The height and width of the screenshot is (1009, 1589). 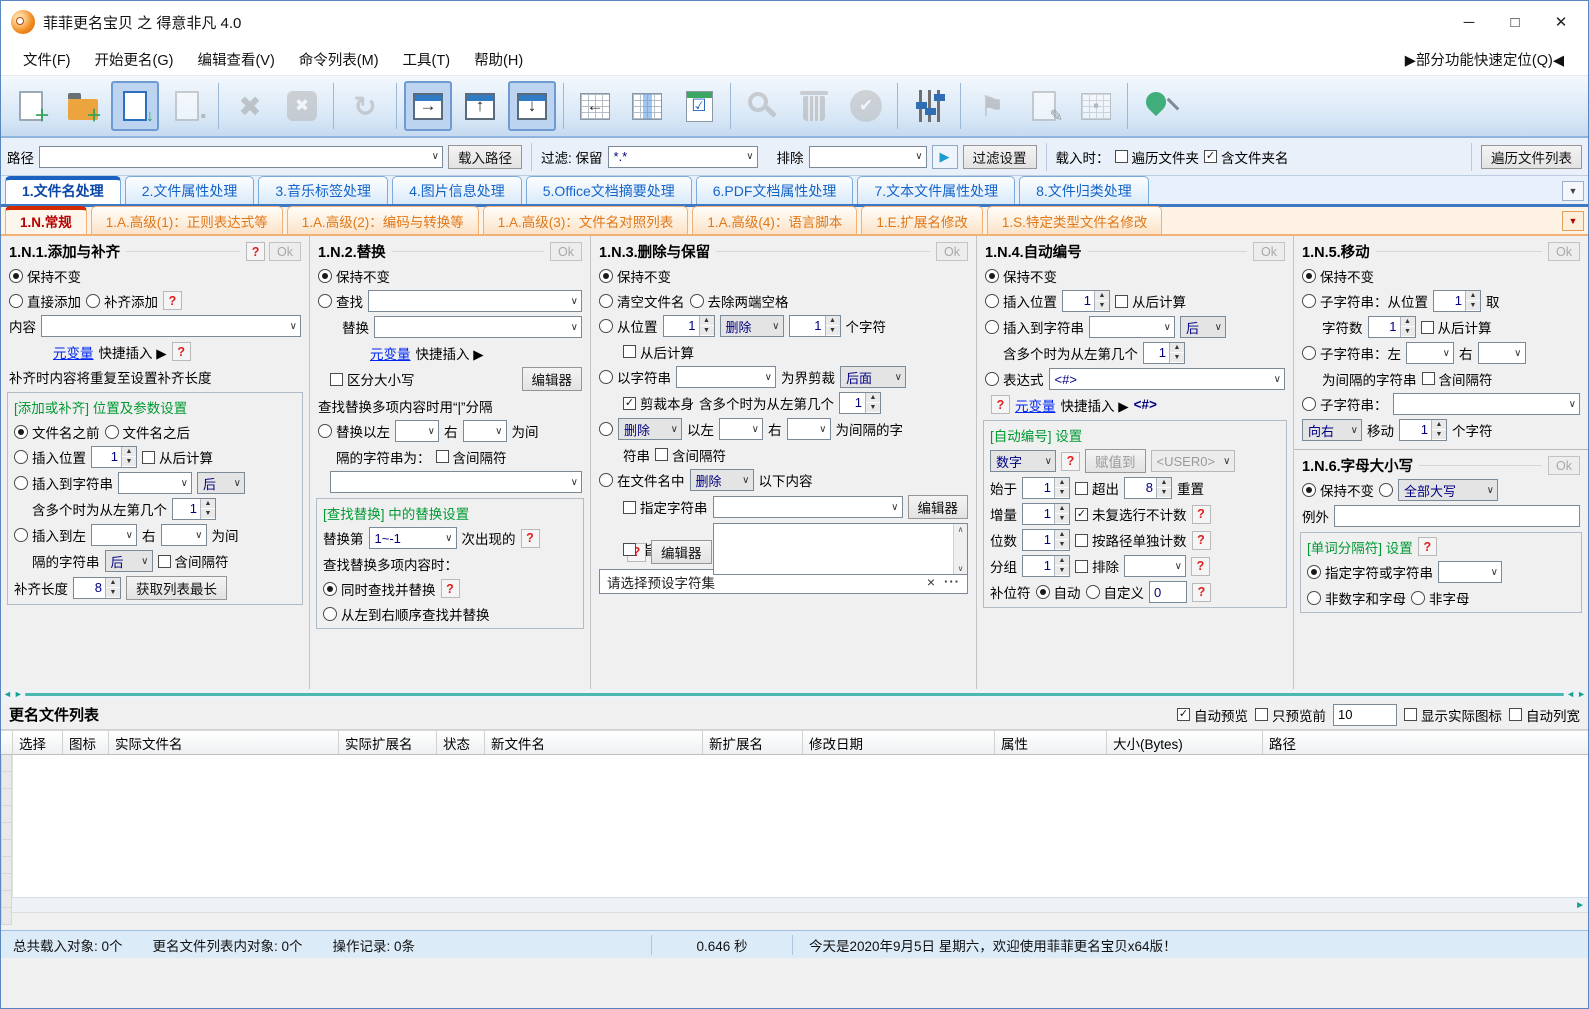 What do you see at coordinates (1570, 694) in the screenshot?
I see `splitter-left-arrow-icon: ◄` at bounding box center [1570, 694].